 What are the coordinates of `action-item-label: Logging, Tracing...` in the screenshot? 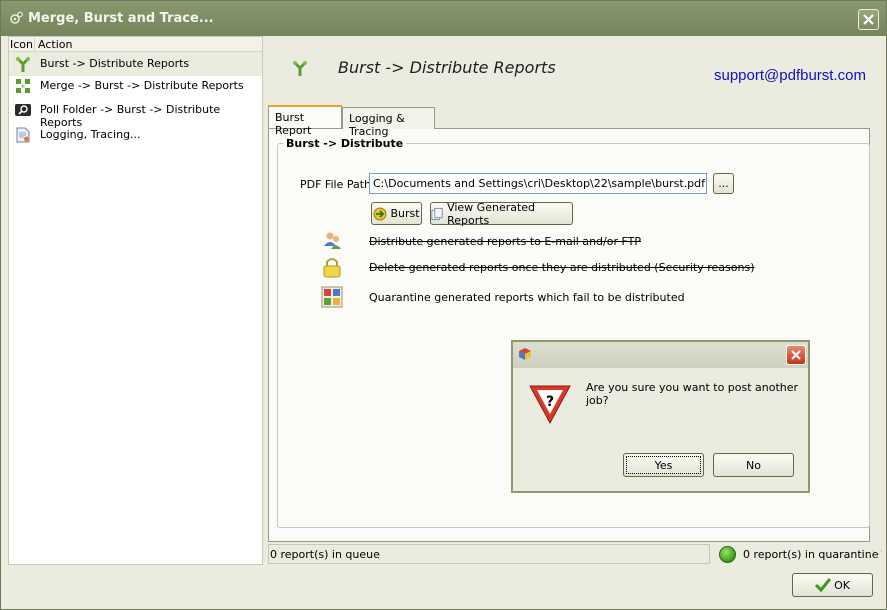 It's located at (90, 134).